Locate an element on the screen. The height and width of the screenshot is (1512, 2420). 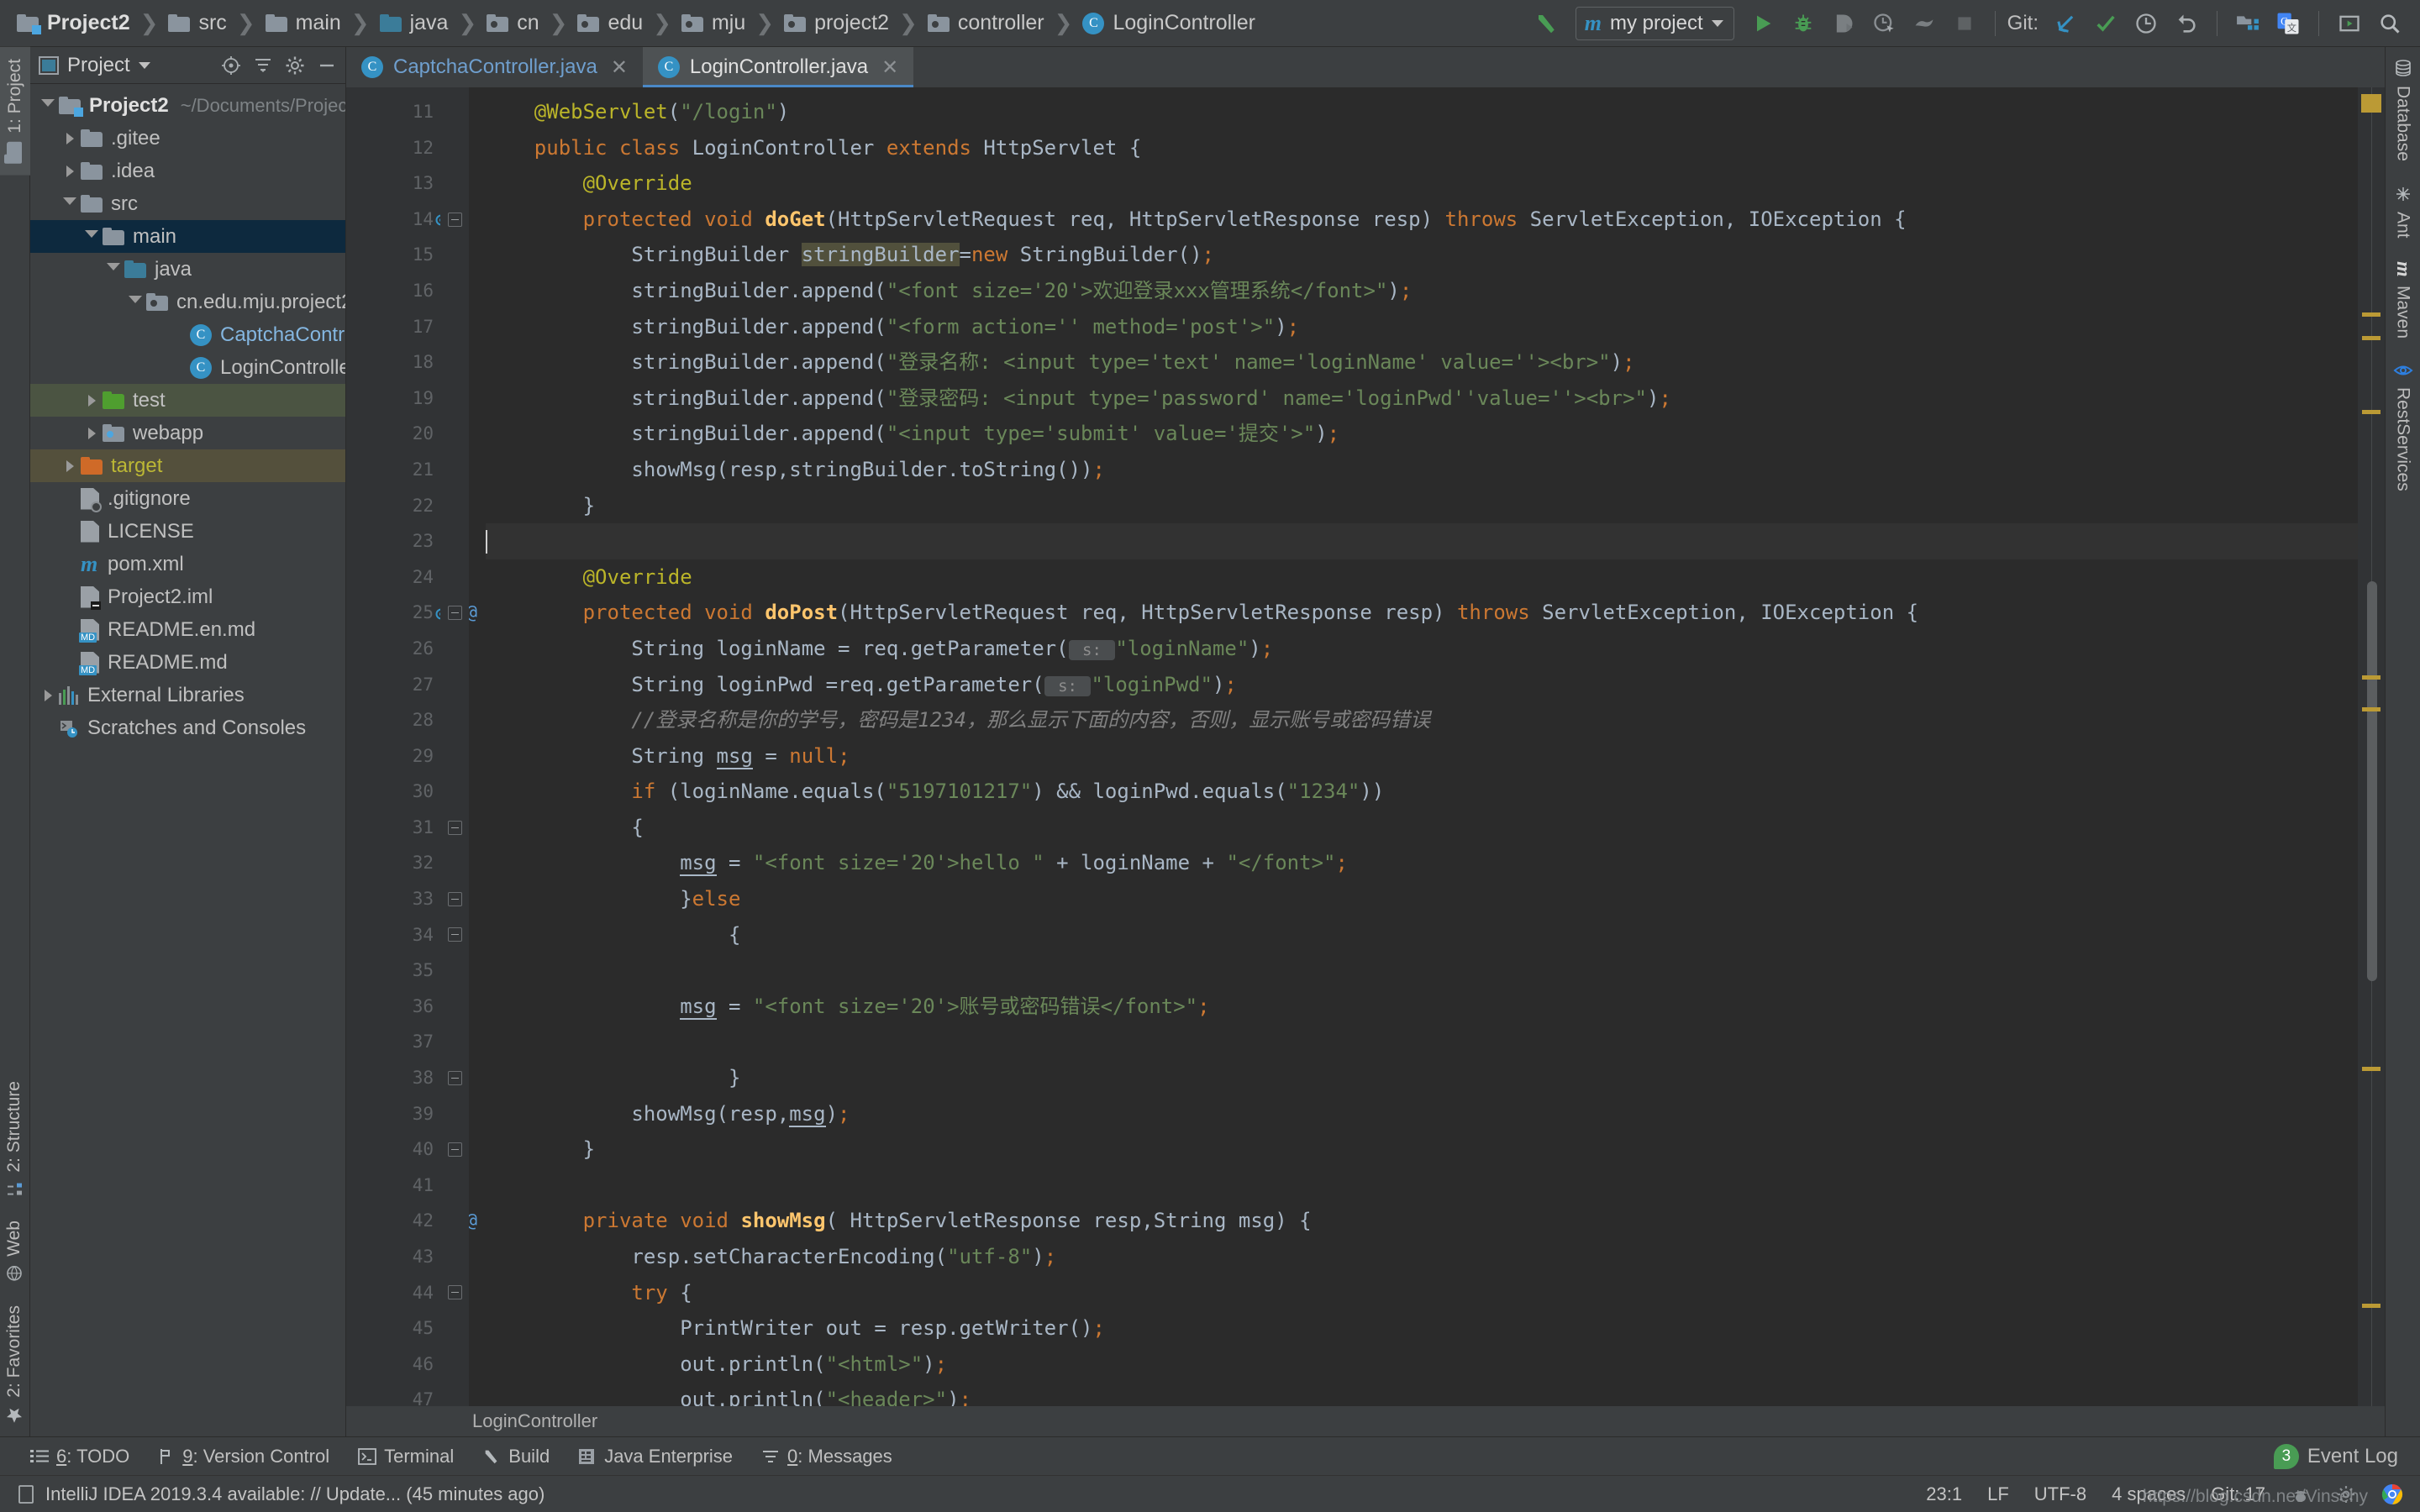
tool-window-9--version-control: 9: Version Control is located at coordinates (243, 1456).